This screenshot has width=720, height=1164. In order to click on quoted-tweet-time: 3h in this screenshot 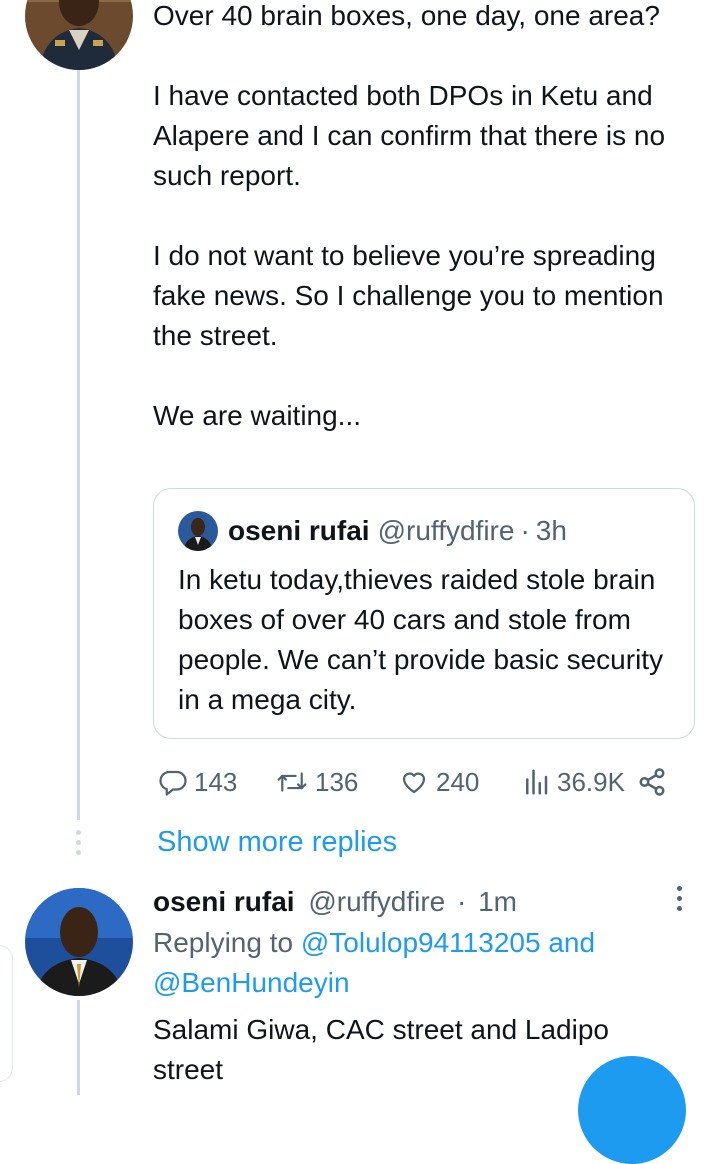, I will do `click(551, 530)`.